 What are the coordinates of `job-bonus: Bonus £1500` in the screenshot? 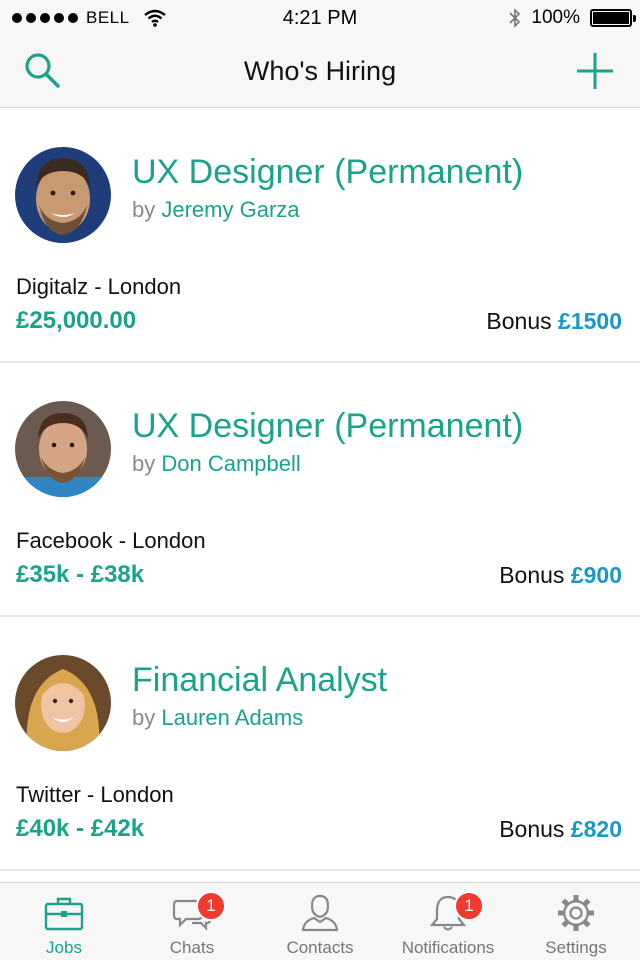 It's located at (554, 321).